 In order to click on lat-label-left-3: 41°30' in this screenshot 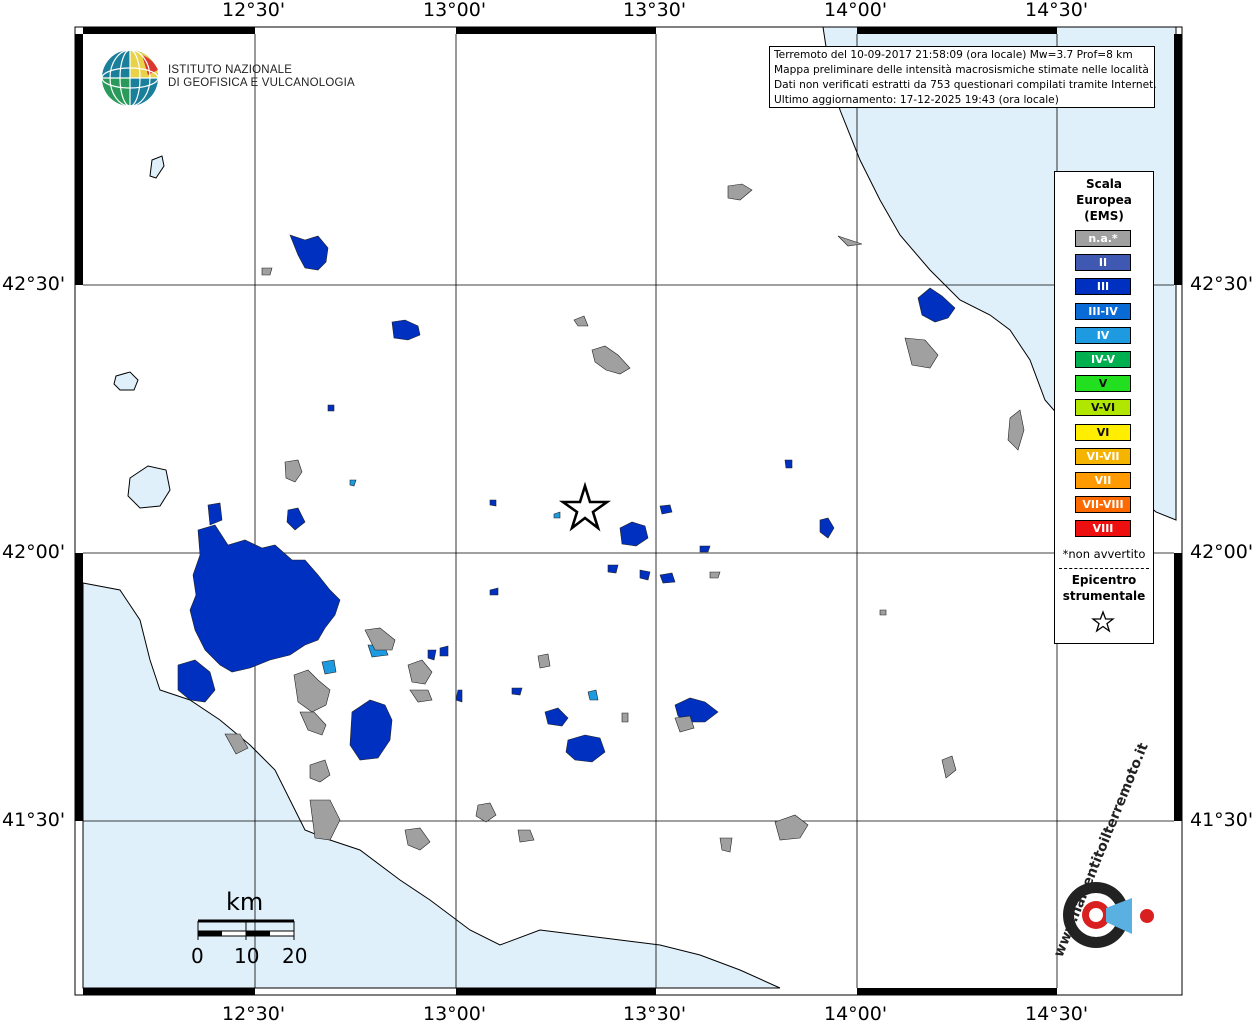, I will do `click(34, 820)`.